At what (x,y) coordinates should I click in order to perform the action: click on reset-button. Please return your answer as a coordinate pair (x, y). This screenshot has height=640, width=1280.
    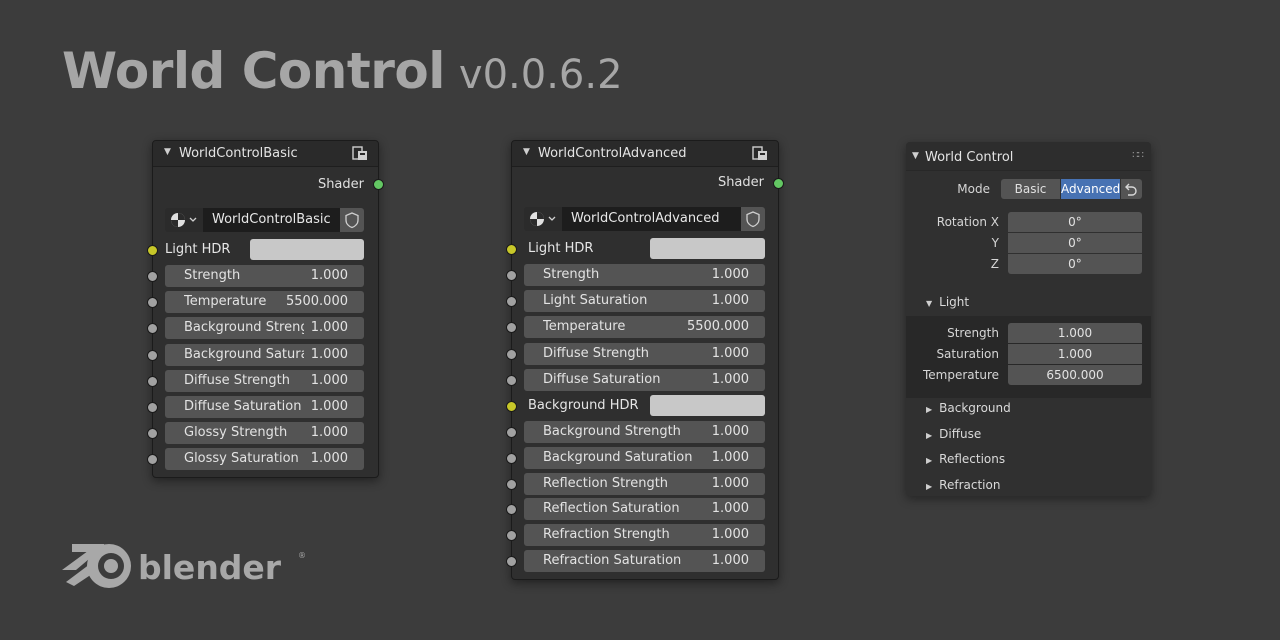
    Looking at the image, I should click on (1131, 189).